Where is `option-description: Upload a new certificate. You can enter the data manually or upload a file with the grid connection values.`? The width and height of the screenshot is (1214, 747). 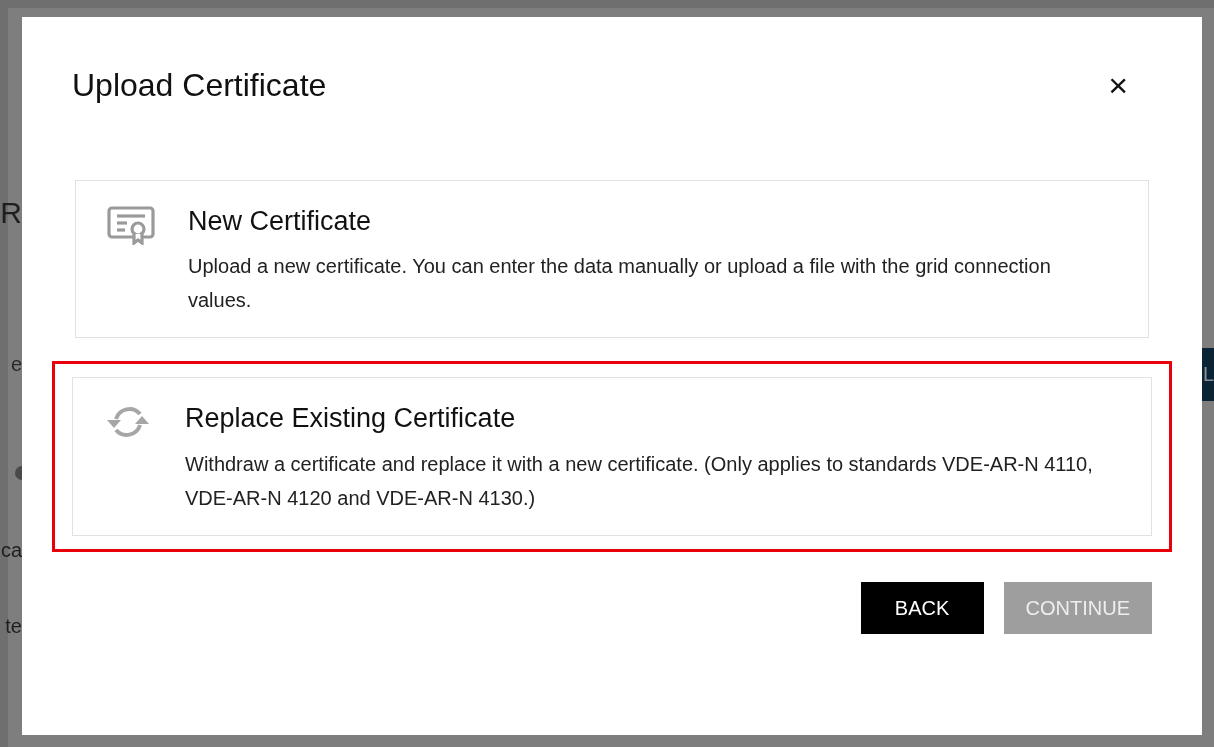
option-description: Upload a new certificate. You can enter the data manually or upload a file with the grid connection values. is located at coordinates (620, 284).